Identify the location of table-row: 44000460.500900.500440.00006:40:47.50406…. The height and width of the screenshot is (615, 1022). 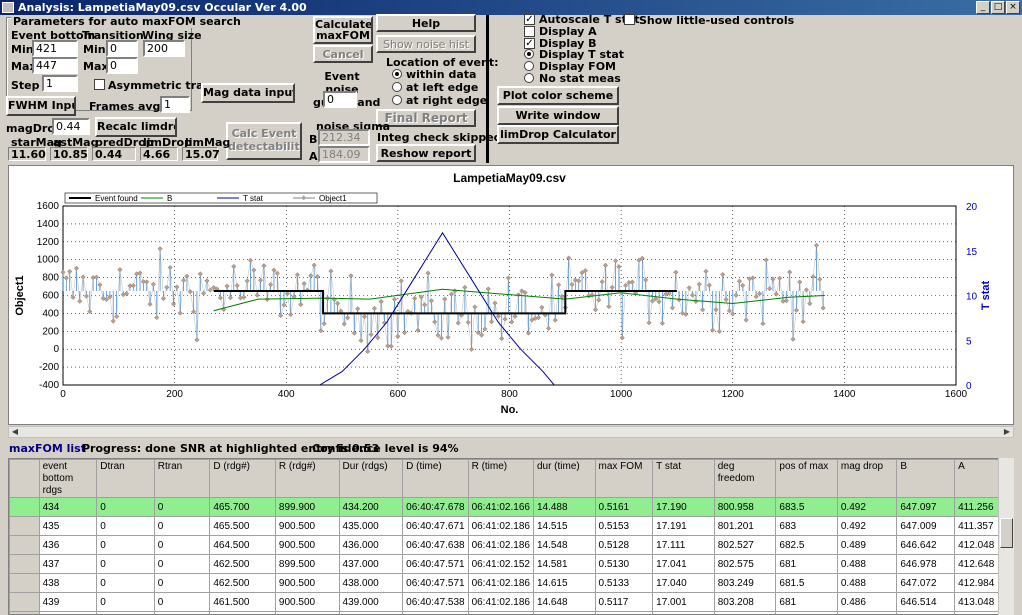
(511, 612).